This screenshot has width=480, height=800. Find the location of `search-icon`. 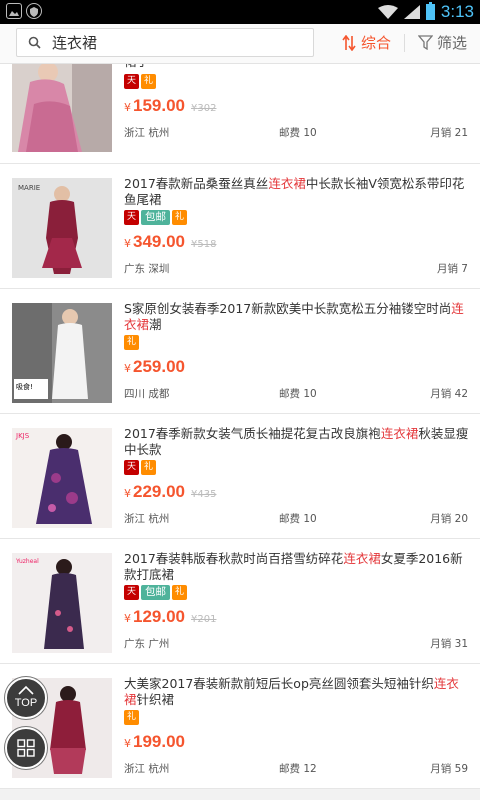

search-icon is located at coordinates (34, 42).